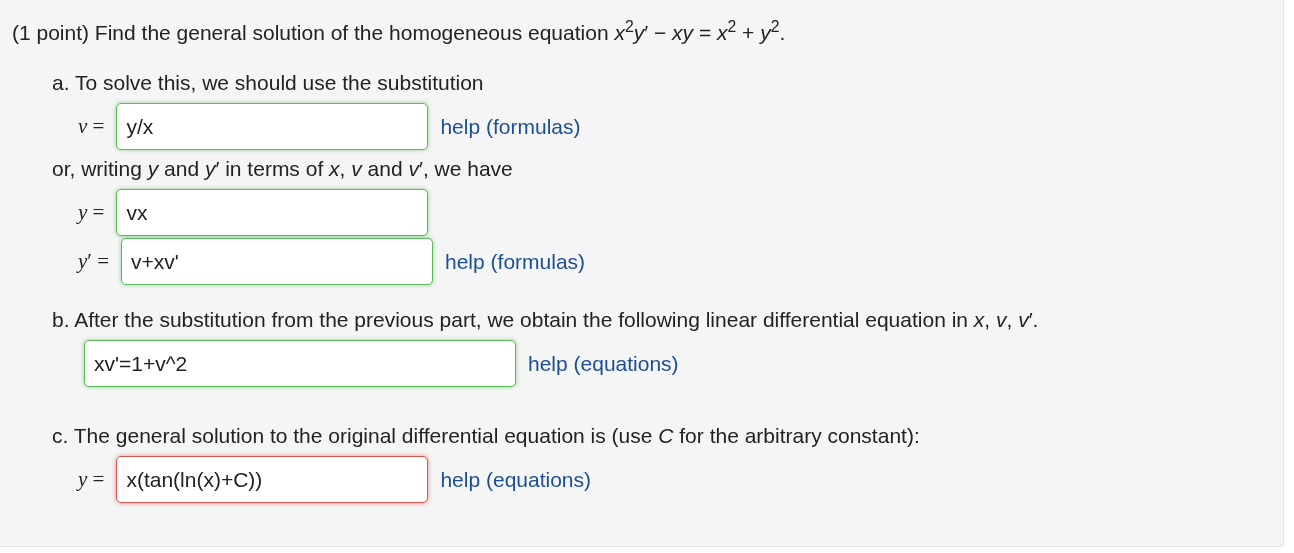 This screenshot has height=553, width=1294. Describe the element at coordinates (272, 212) in the screenshot. I see `answer-field: vx` at that location.